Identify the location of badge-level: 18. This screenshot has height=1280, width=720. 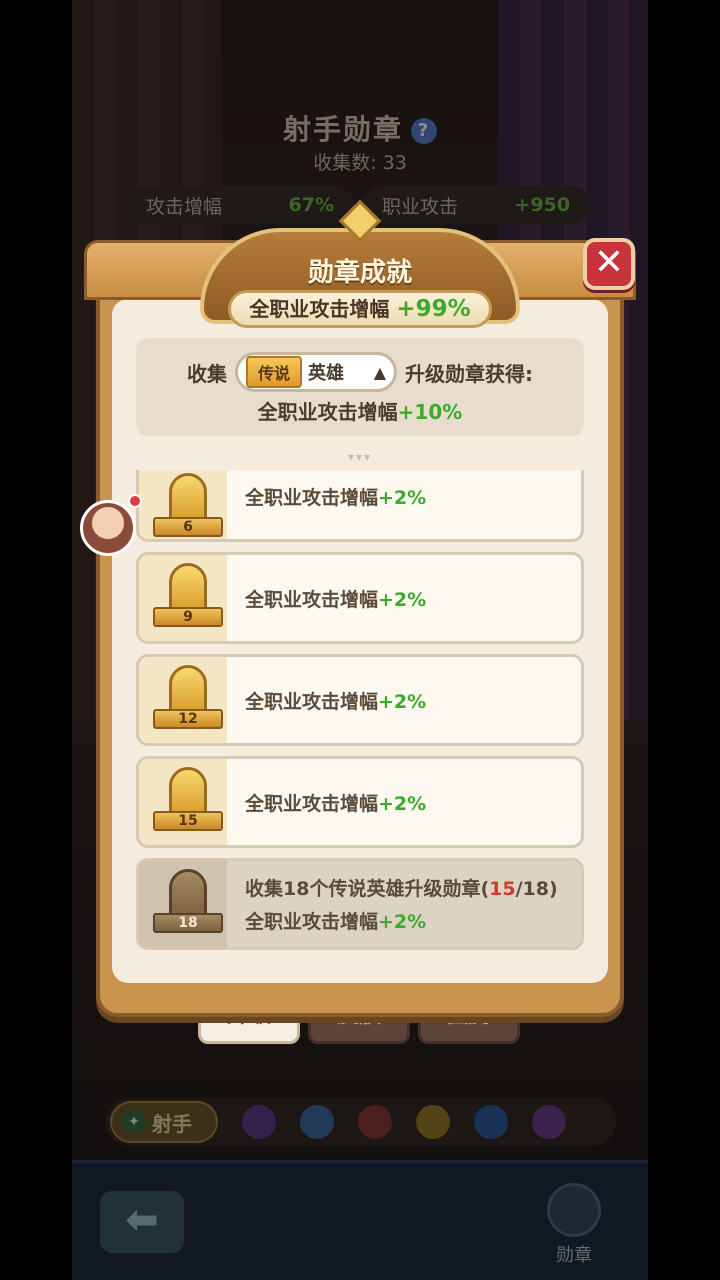
(188, 923).